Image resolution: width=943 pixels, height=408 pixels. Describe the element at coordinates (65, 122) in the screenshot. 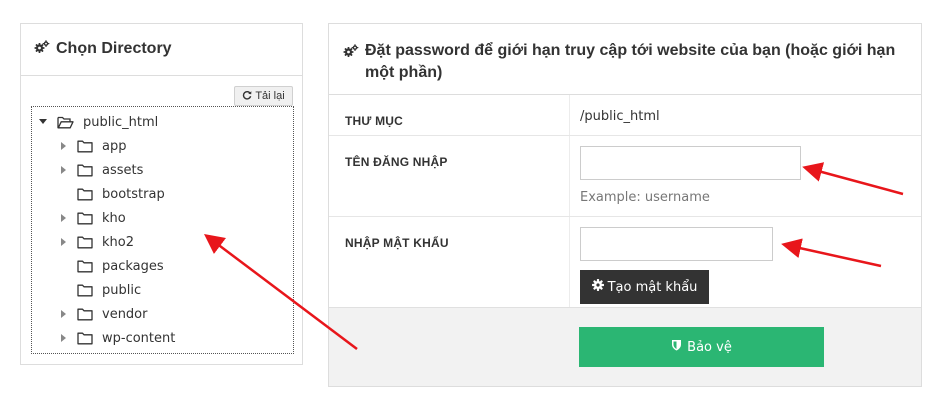

I see `folder-open-icon` at that location.